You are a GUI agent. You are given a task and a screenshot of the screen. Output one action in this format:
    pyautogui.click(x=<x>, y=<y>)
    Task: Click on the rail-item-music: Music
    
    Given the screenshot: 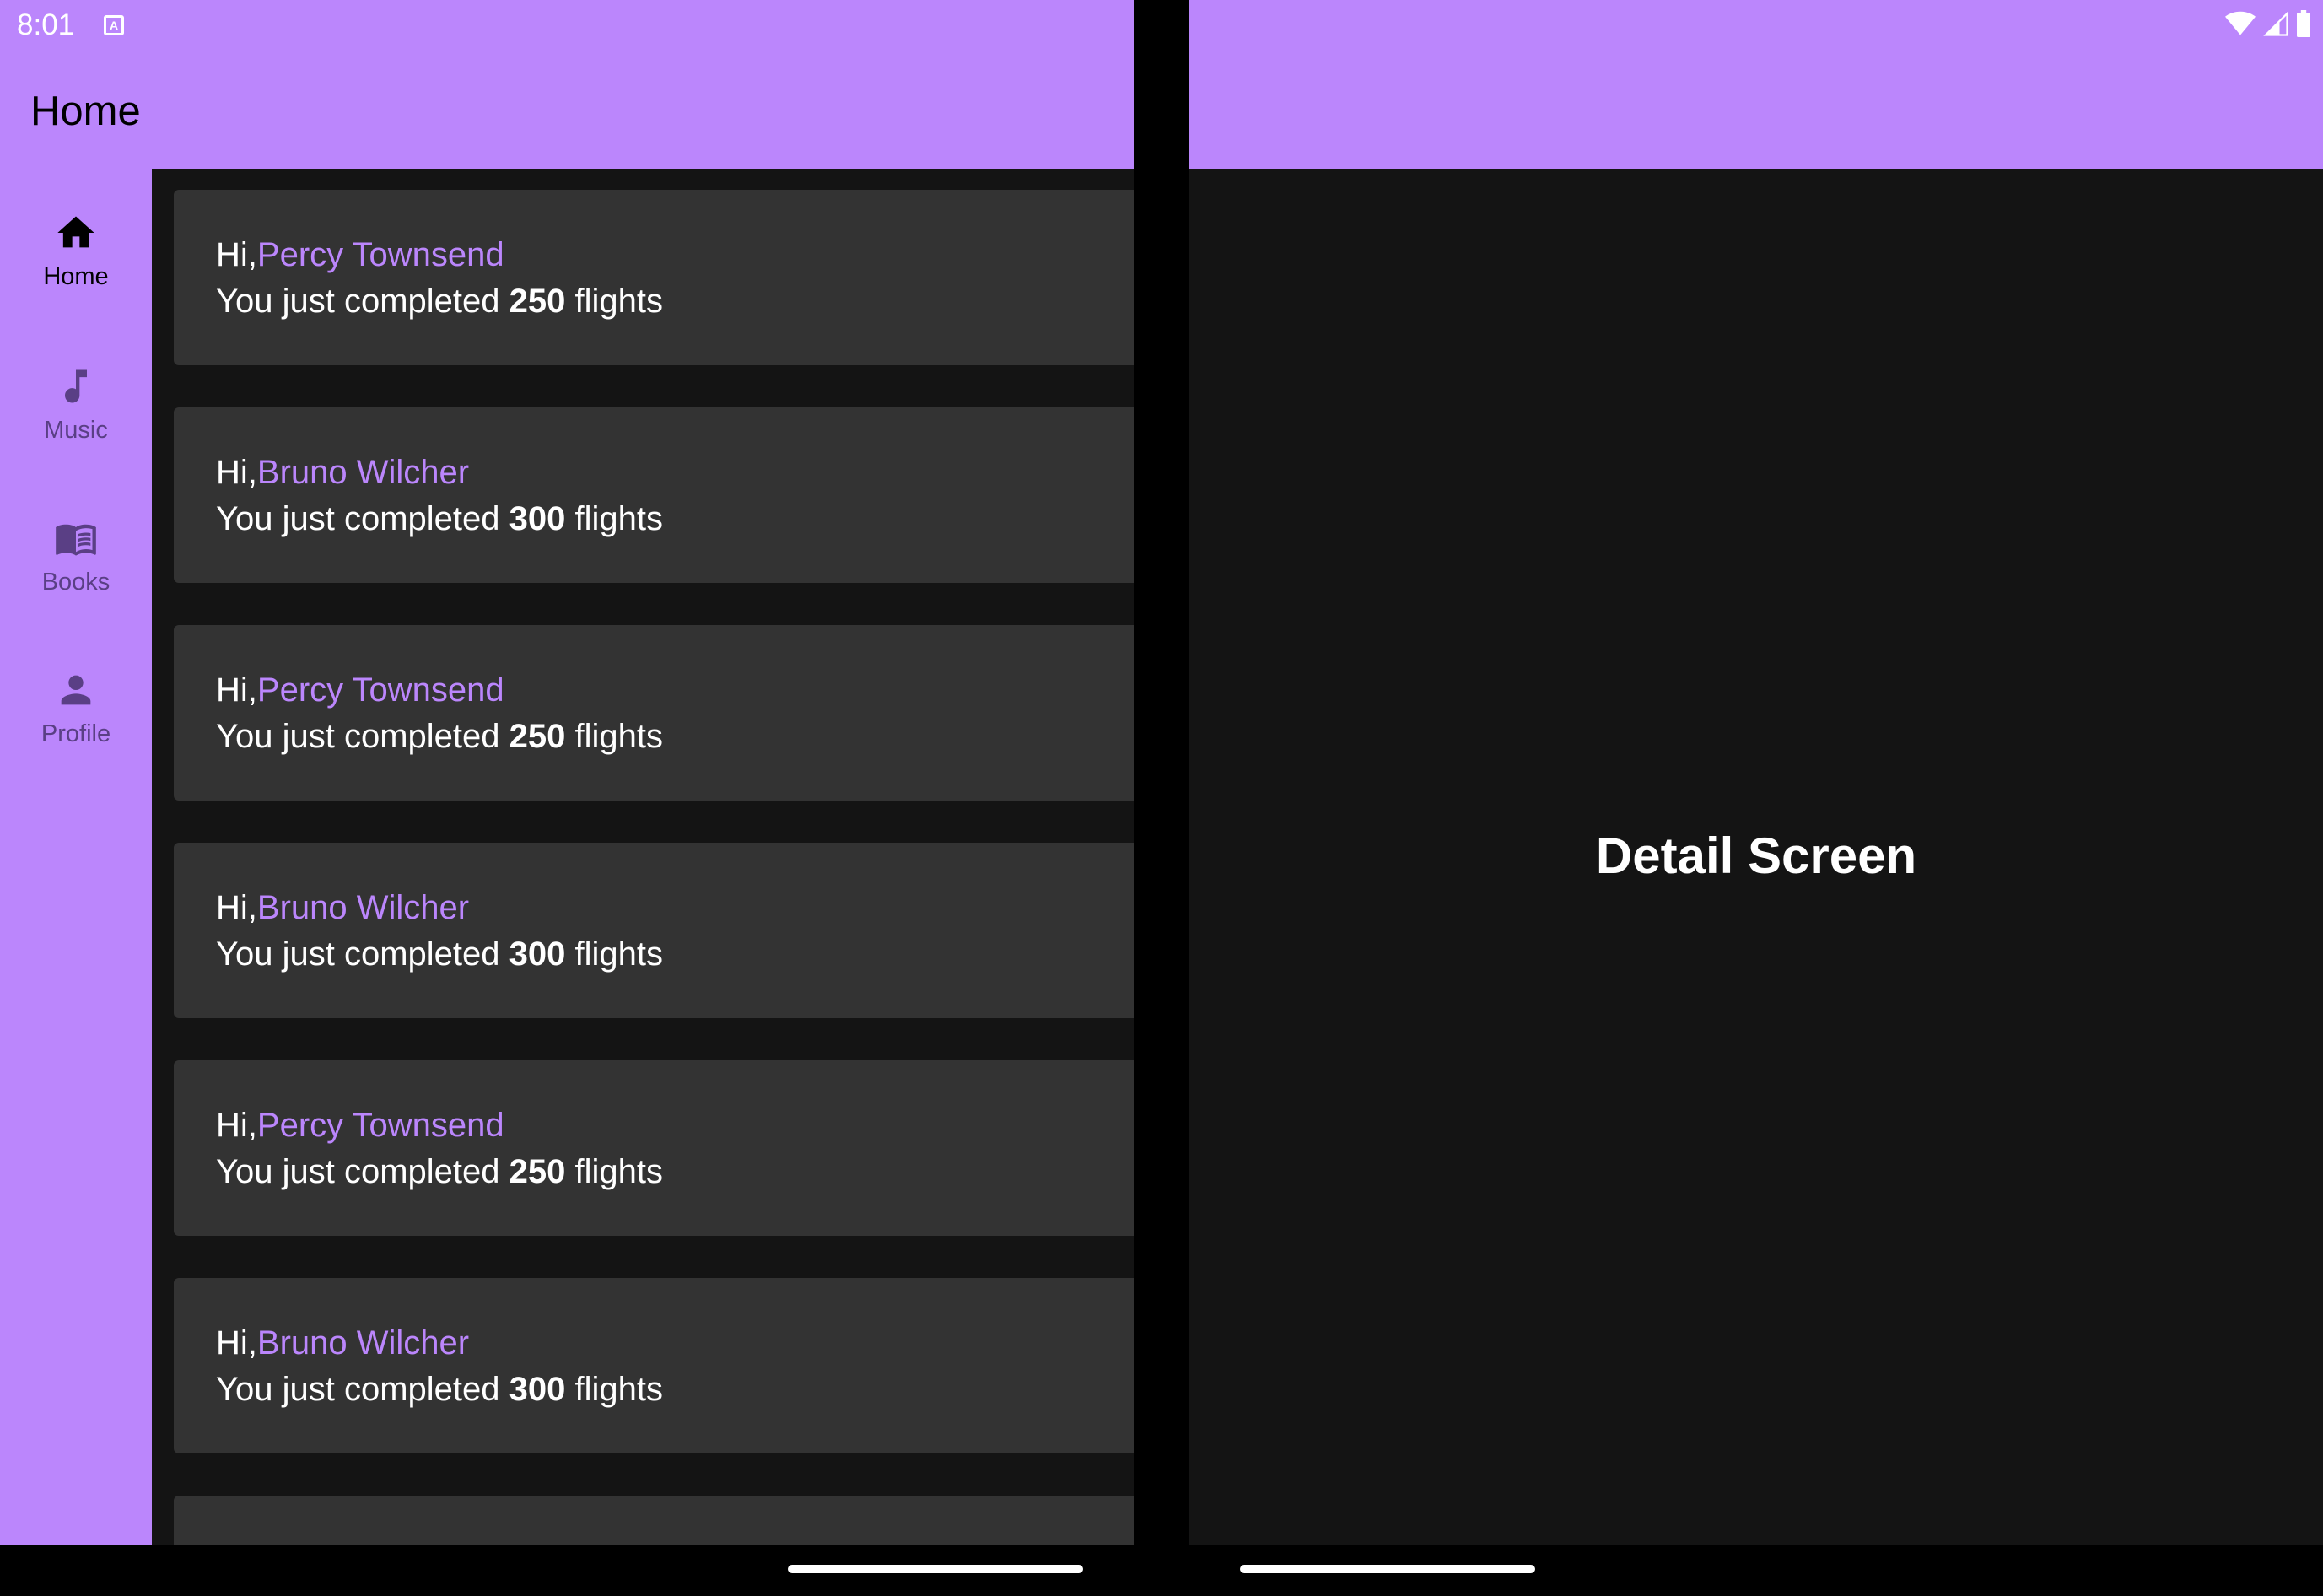 What is the action you would take?
    pyautogui.click(x=76, y=440)
    